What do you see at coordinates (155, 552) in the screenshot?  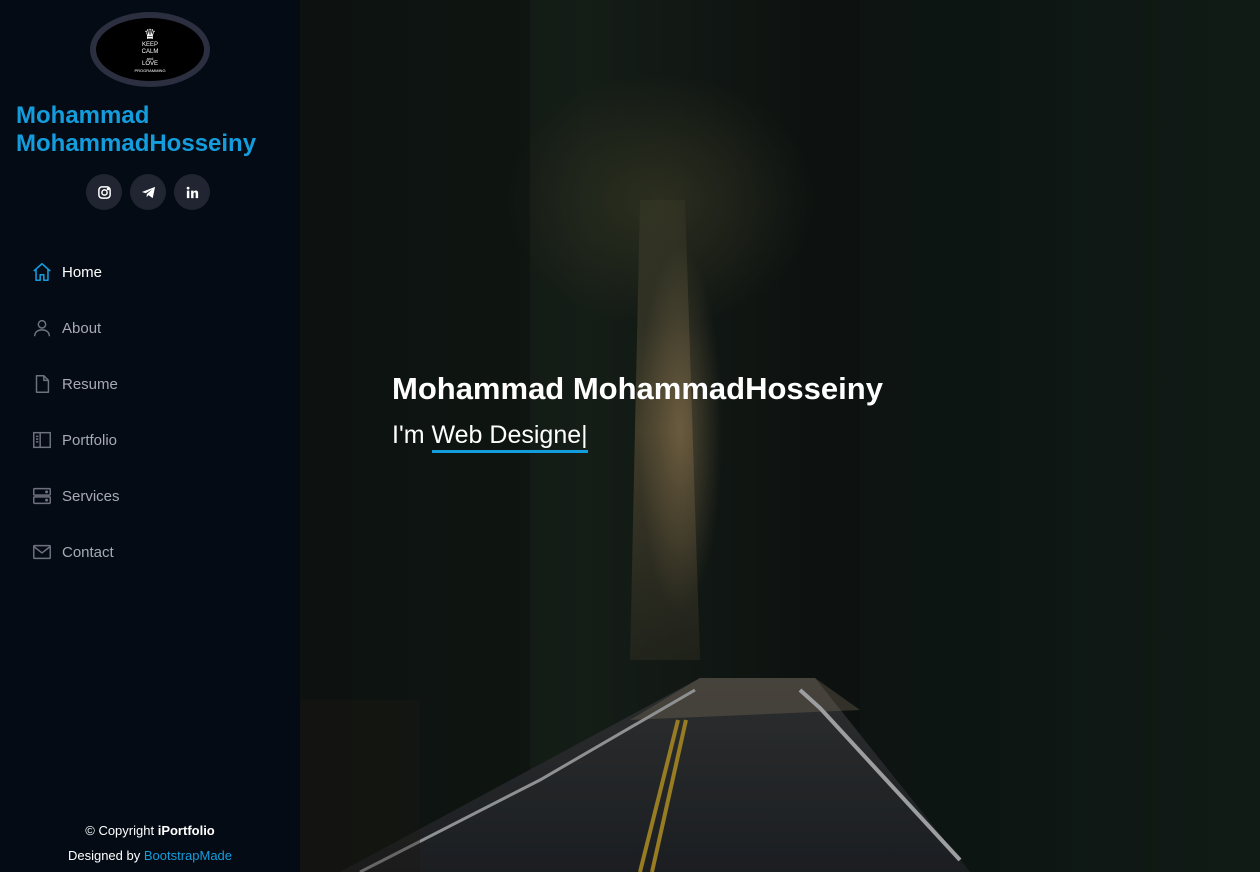 I see `nav-item-contact: Contact` at bounding box center [155, 552].